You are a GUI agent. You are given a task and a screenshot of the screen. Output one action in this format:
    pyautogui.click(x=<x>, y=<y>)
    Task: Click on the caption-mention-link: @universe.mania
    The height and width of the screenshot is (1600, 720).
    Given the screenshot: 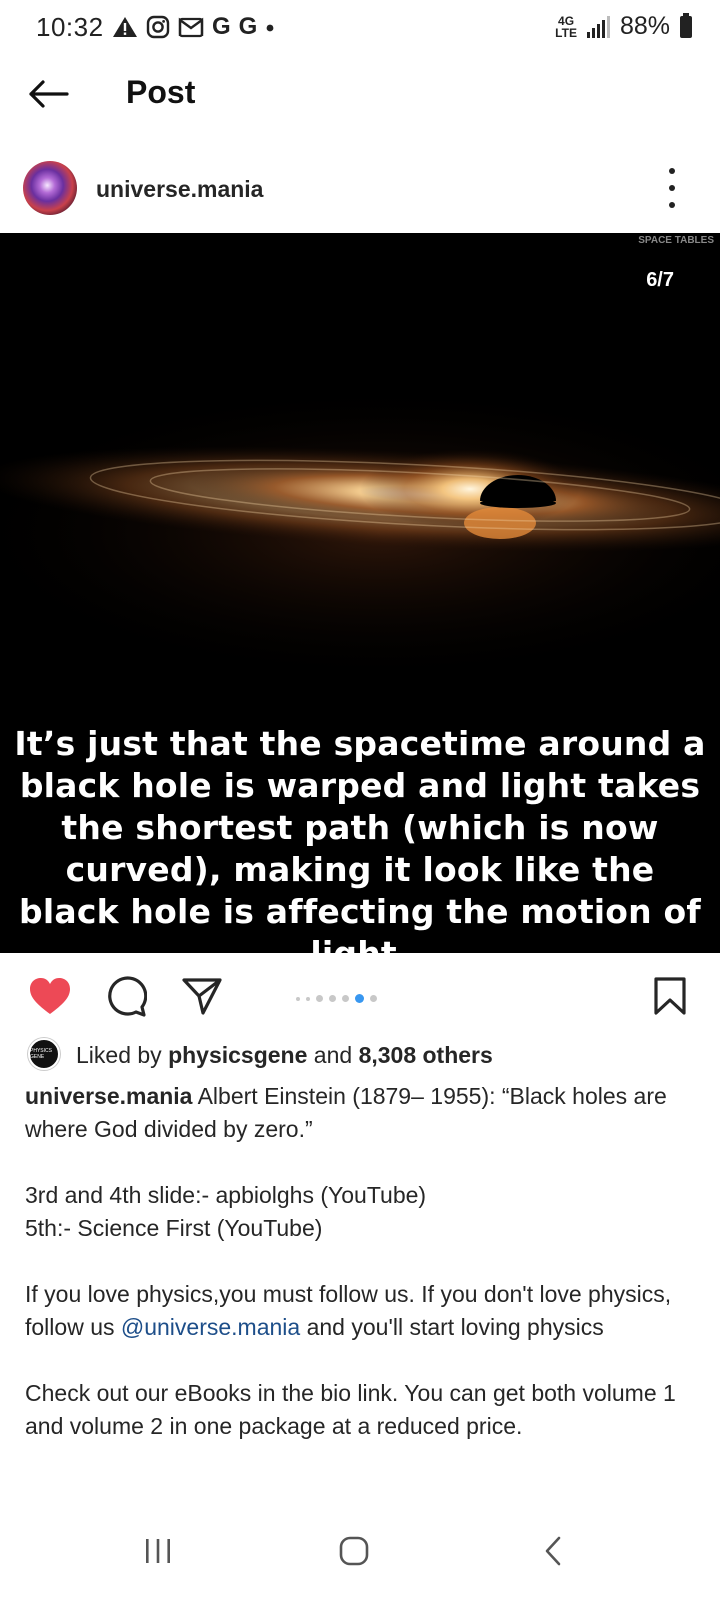 What is the action you would take?
    pyautogui.click(x=210, y=1327)
    